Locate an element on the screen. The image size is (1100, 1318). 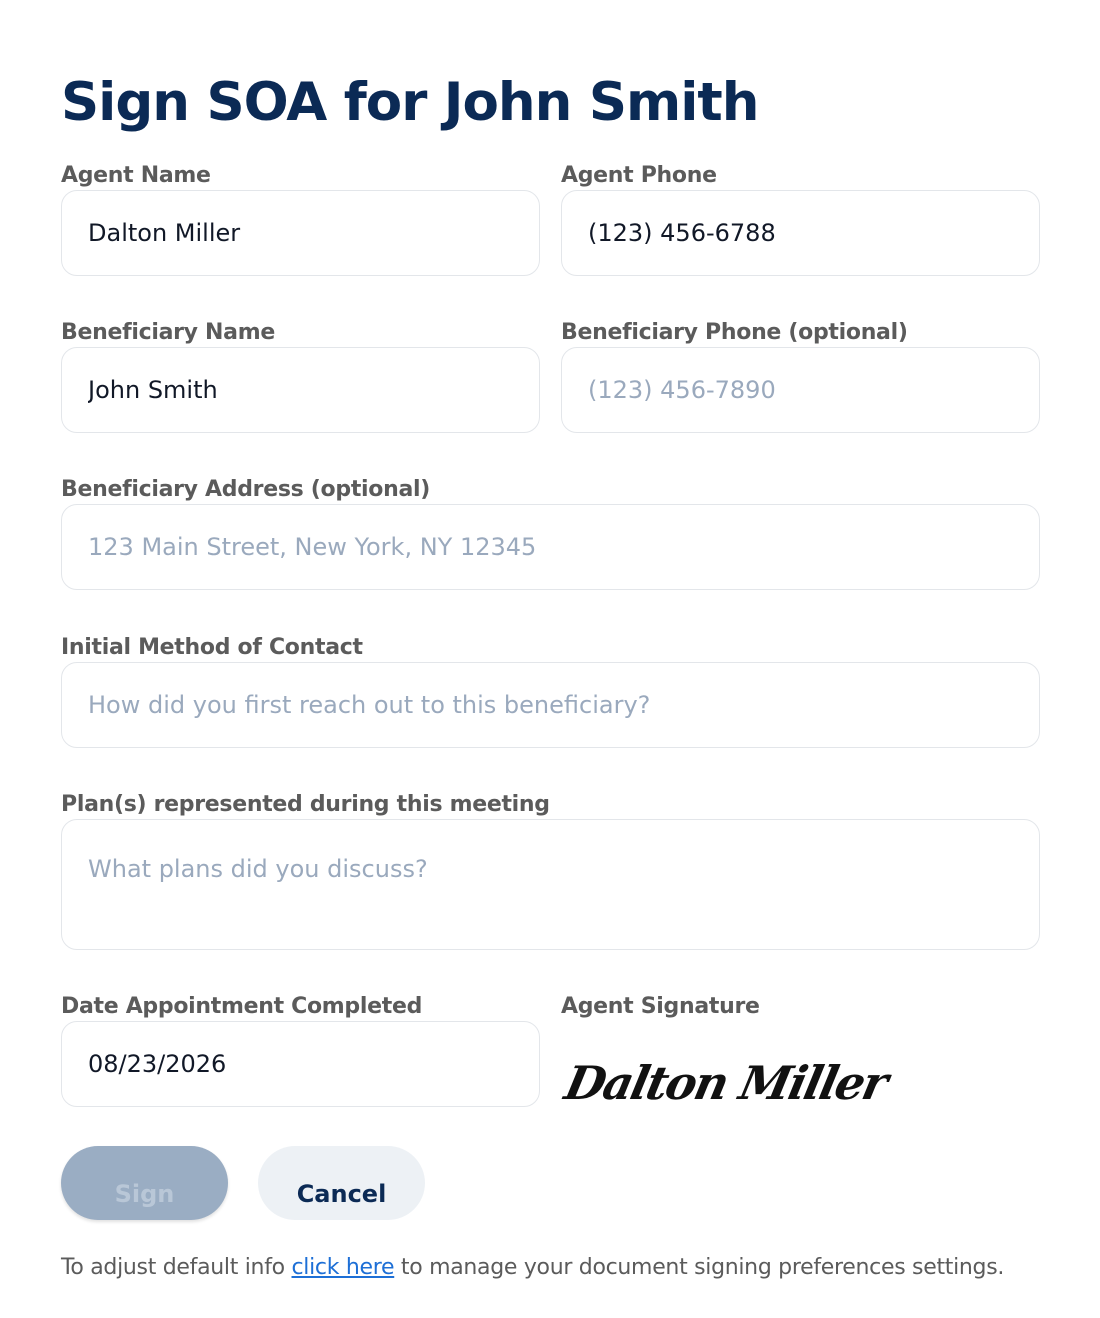
agent-signature-field: Agent Signature is located at coordinates (800, 1007).